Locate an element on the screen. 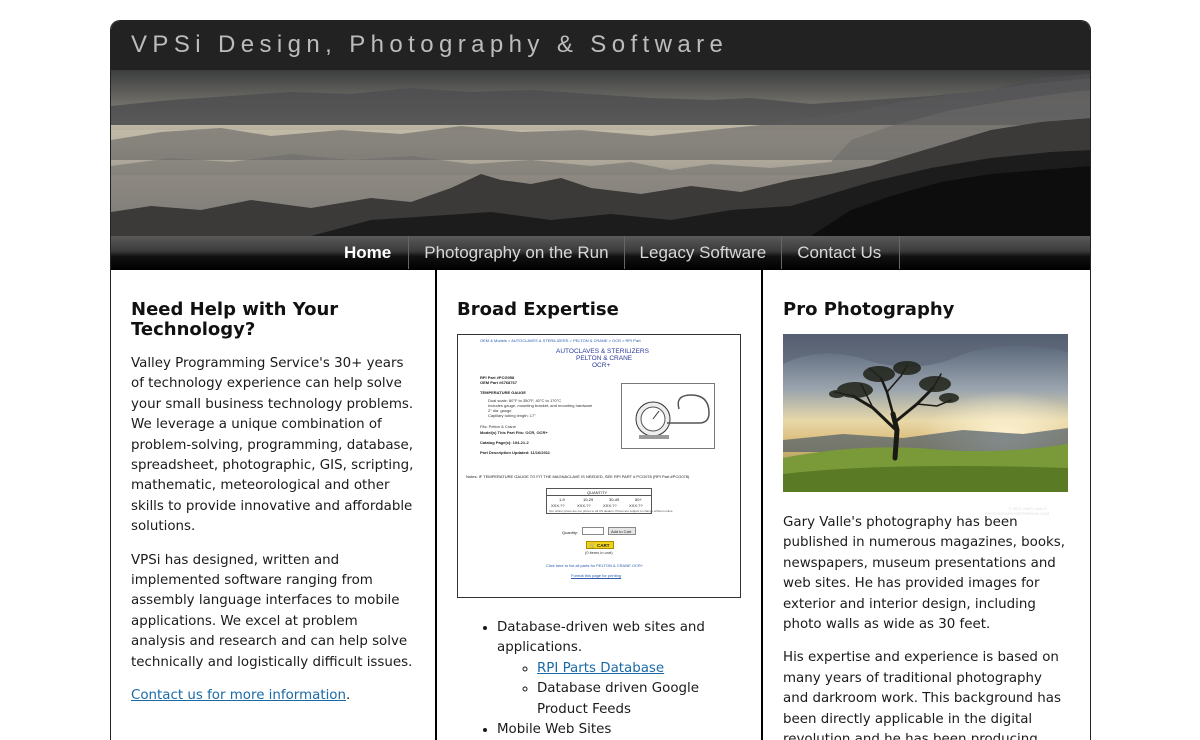 The width and height of the screenshot is (1200, 740). list-item: Mobile Web Sites is located at coordinates (619, 730).